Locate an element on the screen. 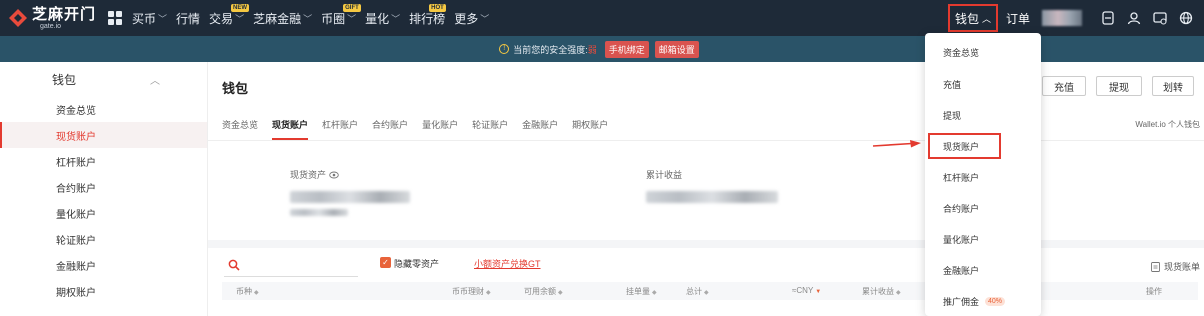  small-convert-gt-link: 小额资产兑换GT is located at coordinates (507, 263).